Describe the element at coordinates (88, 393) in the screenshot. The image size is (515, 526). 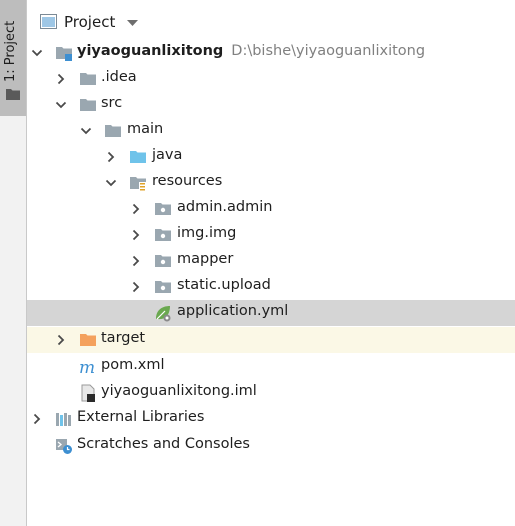
I see `iml-file-icon` at that location.